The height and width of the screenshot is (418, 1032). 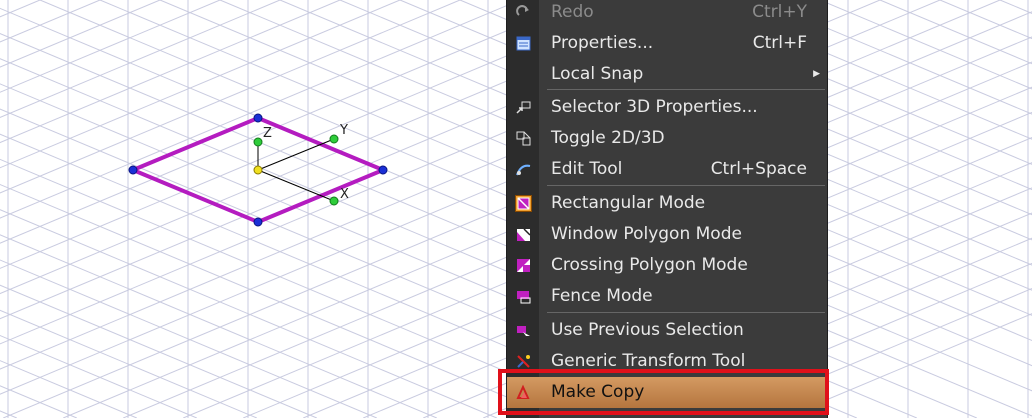 I want to click on previous-selection-icon, so click(x=523, y=330).